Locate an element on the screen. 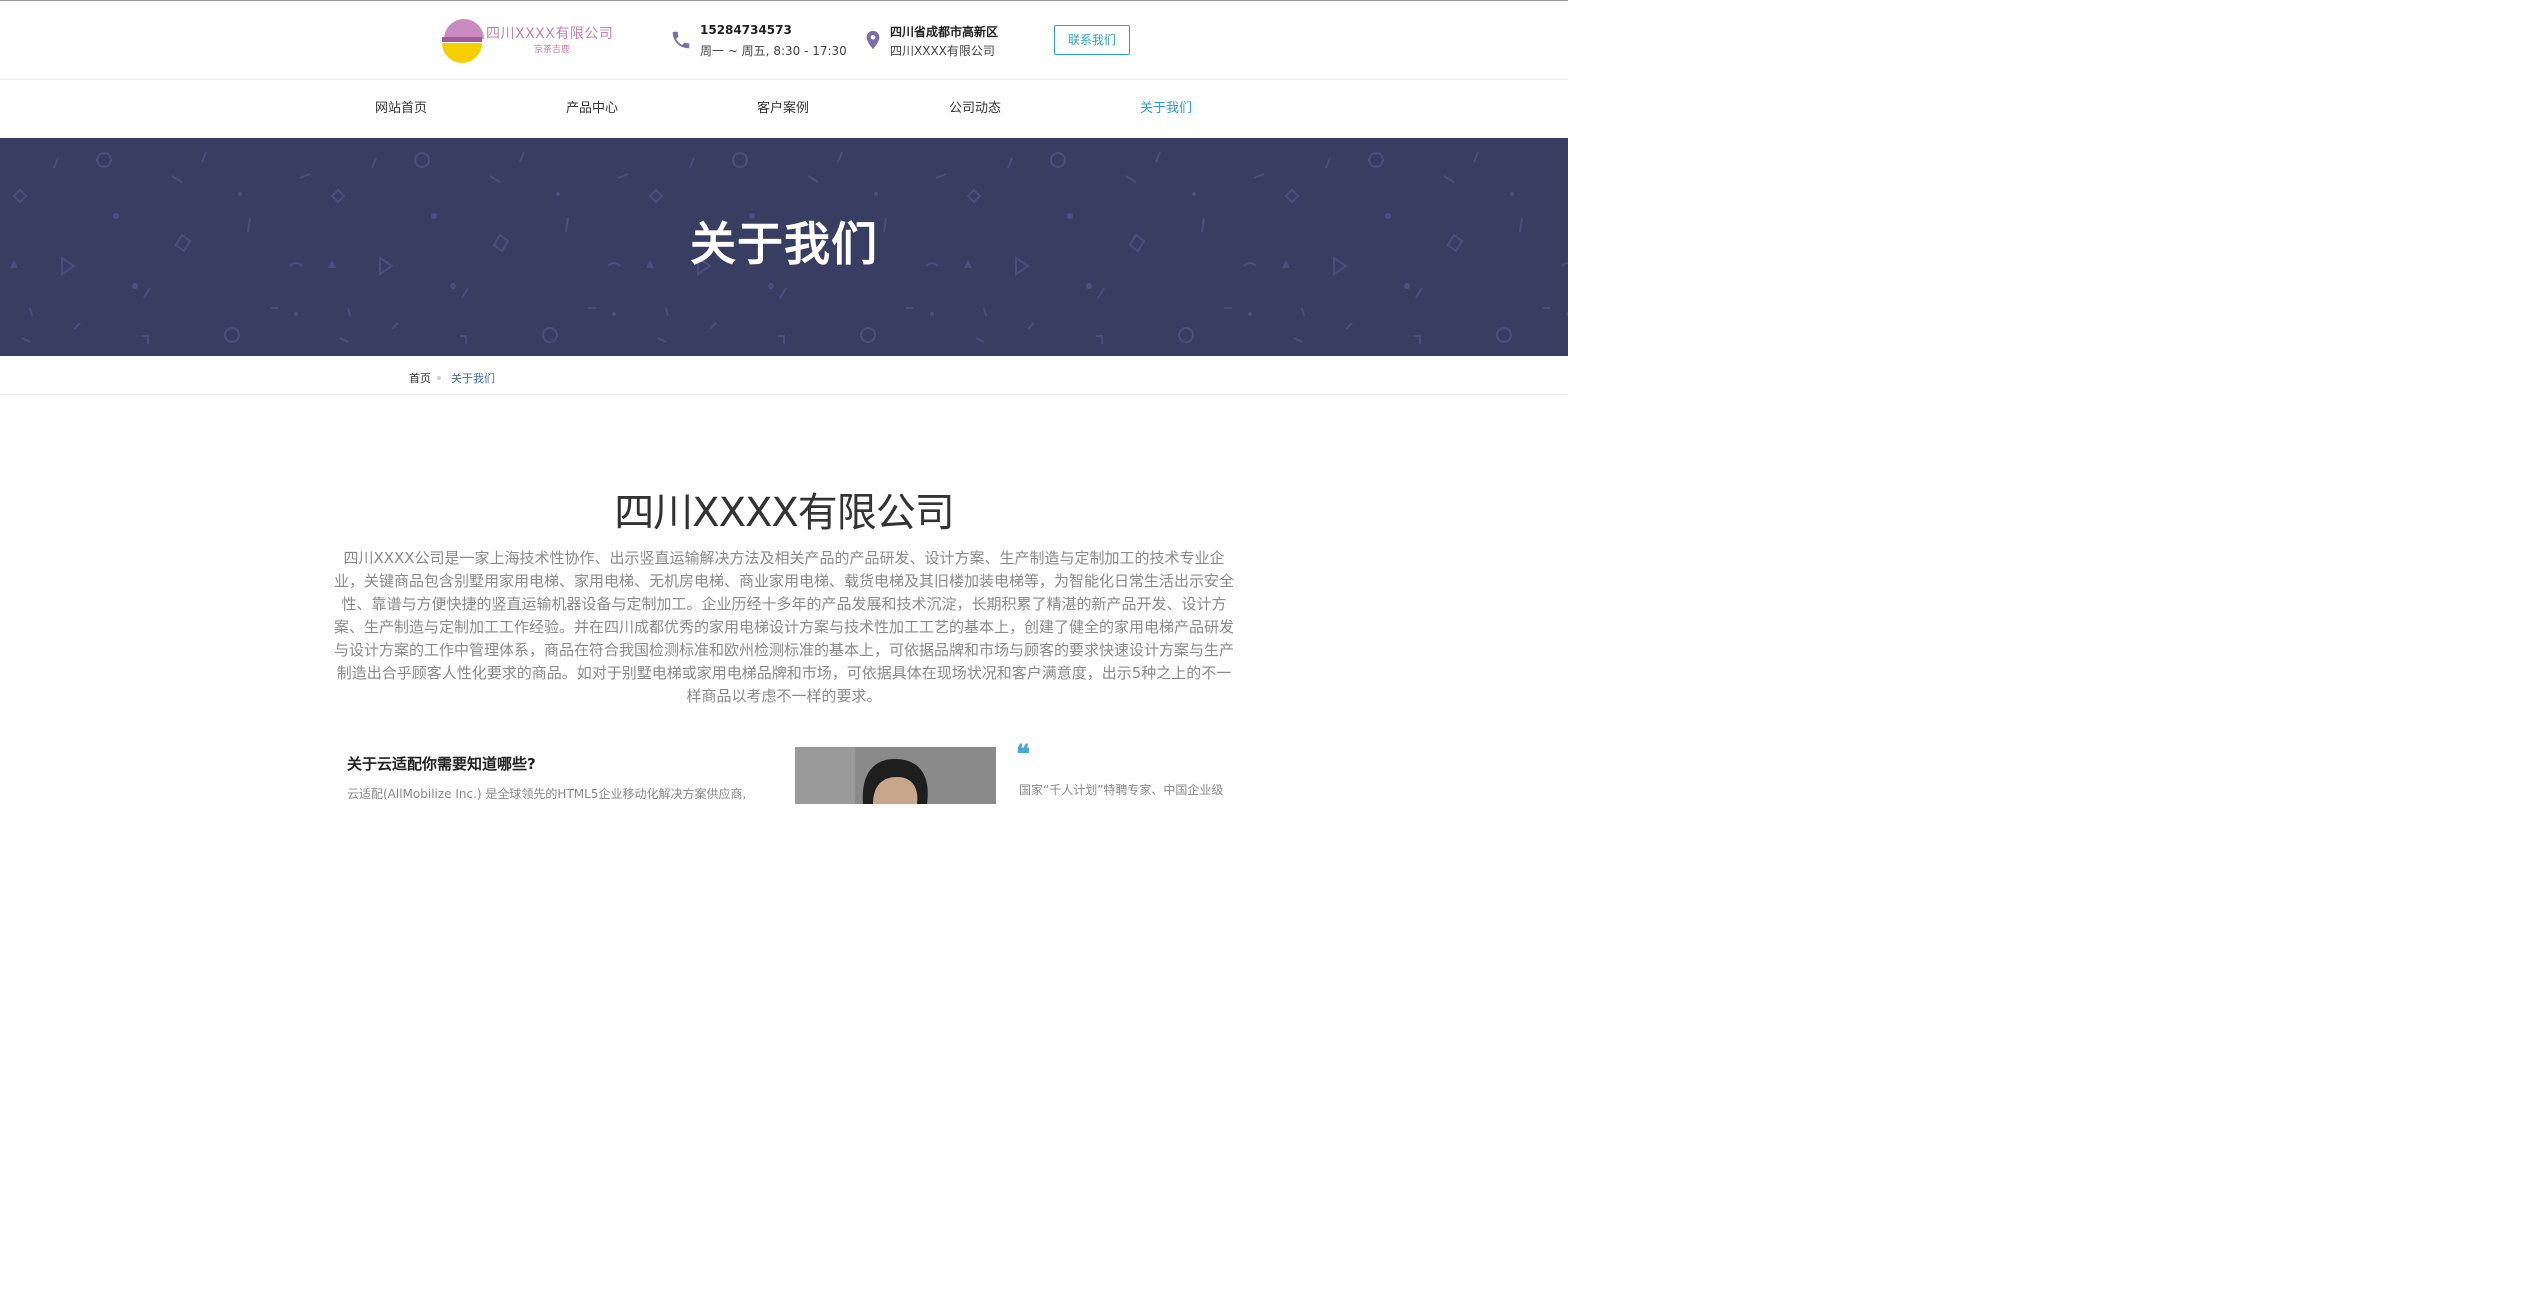  business-hours: 周一 ~ 周五, 8:30 - 17:30 is located at coordinates (773, 51).